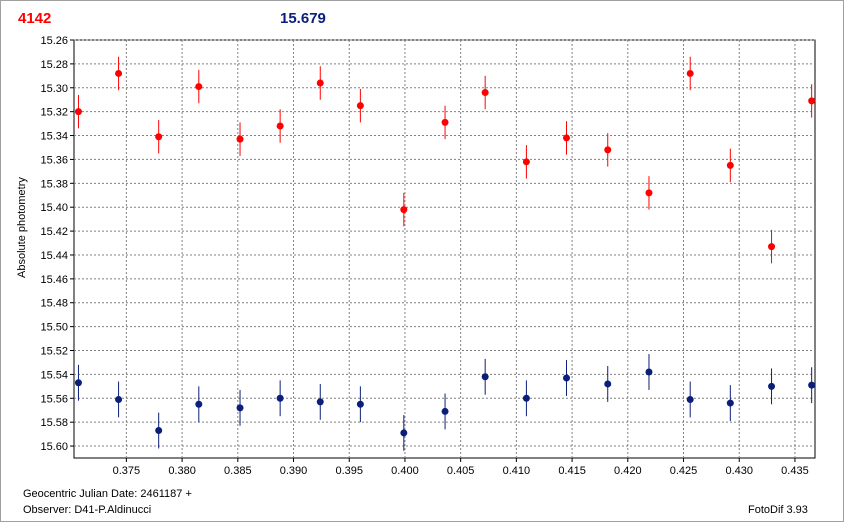 This screenshot has height=522, width=844. I want to click on julian-date-label: Geocentric Julian Date: 2461187 +, so click(107, 494).